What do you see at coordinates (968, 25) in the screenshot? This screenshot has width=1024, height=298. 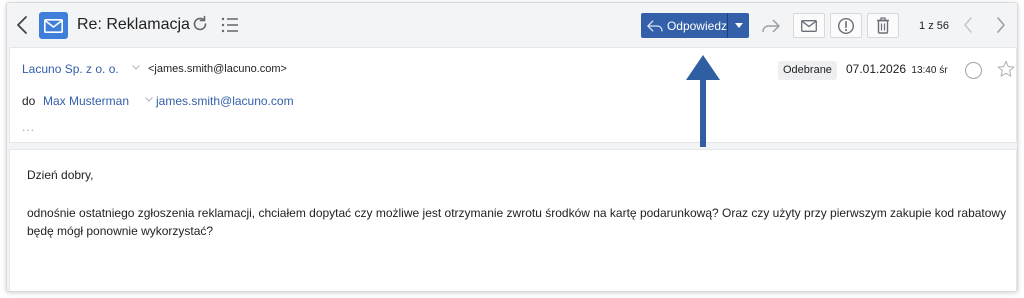 I see `chevron-left-icon` at bounding box center [968, 25].